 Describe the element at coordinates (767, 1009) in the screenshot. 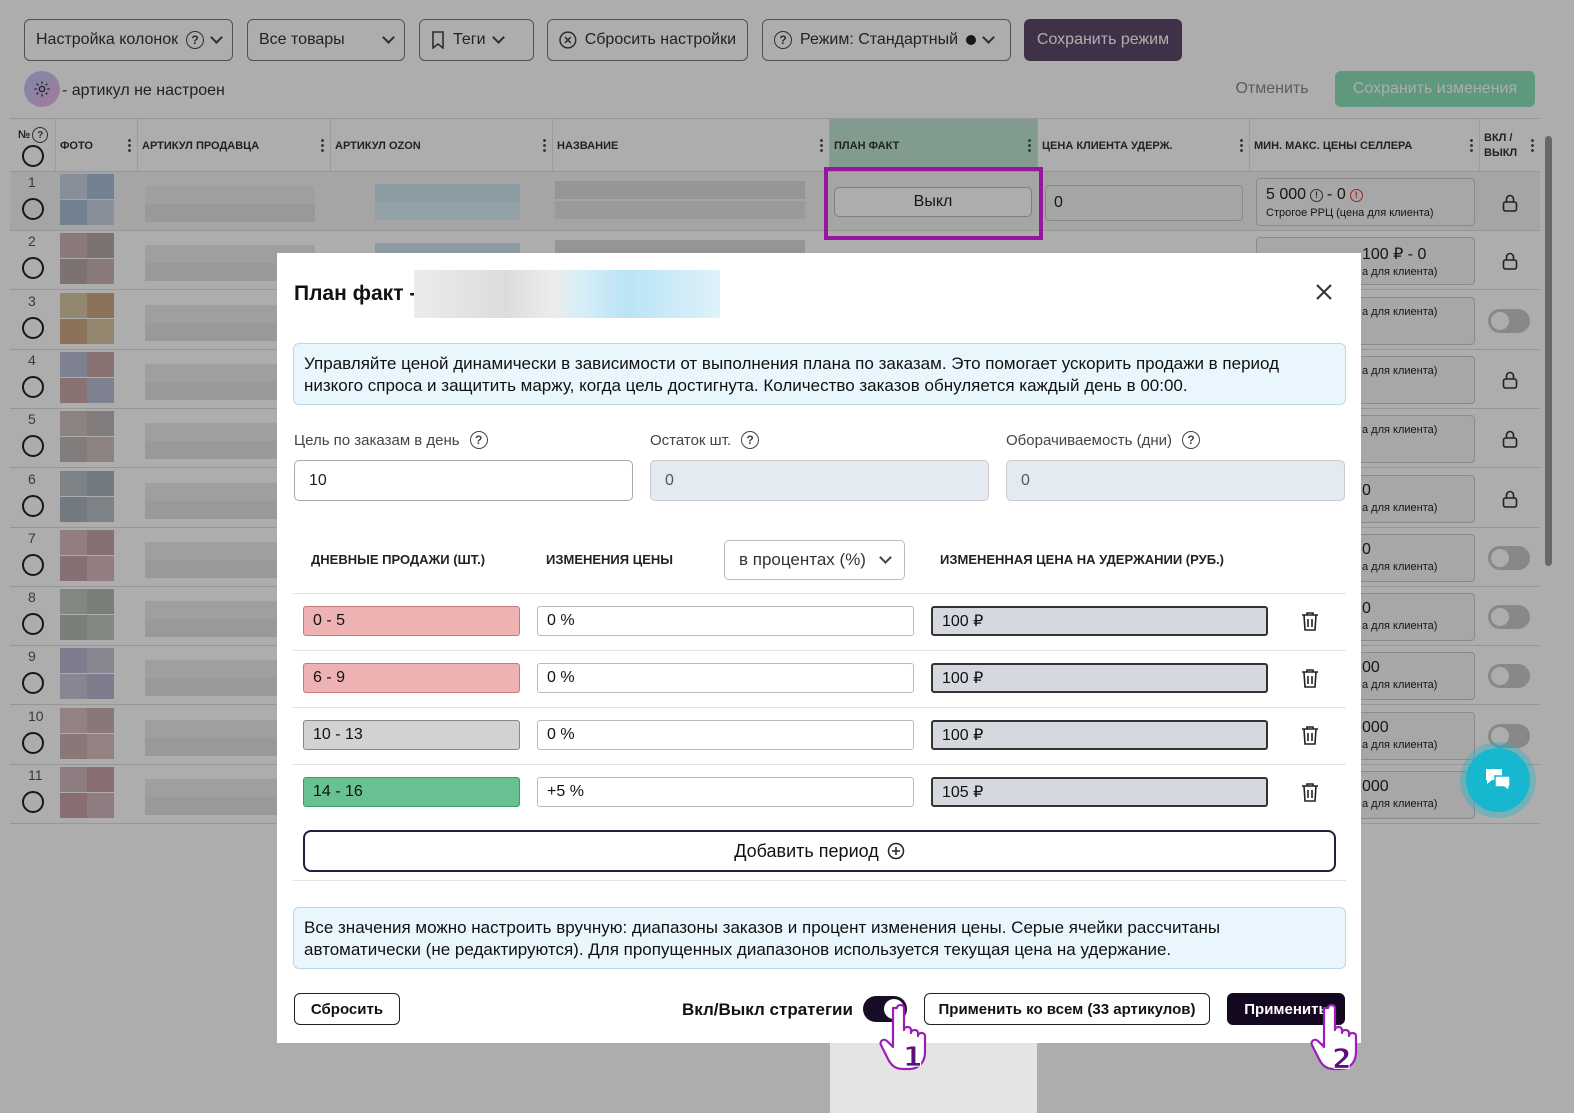

I see `strategy-toggle-label: Вкл/Выкл стратегии` at that location.